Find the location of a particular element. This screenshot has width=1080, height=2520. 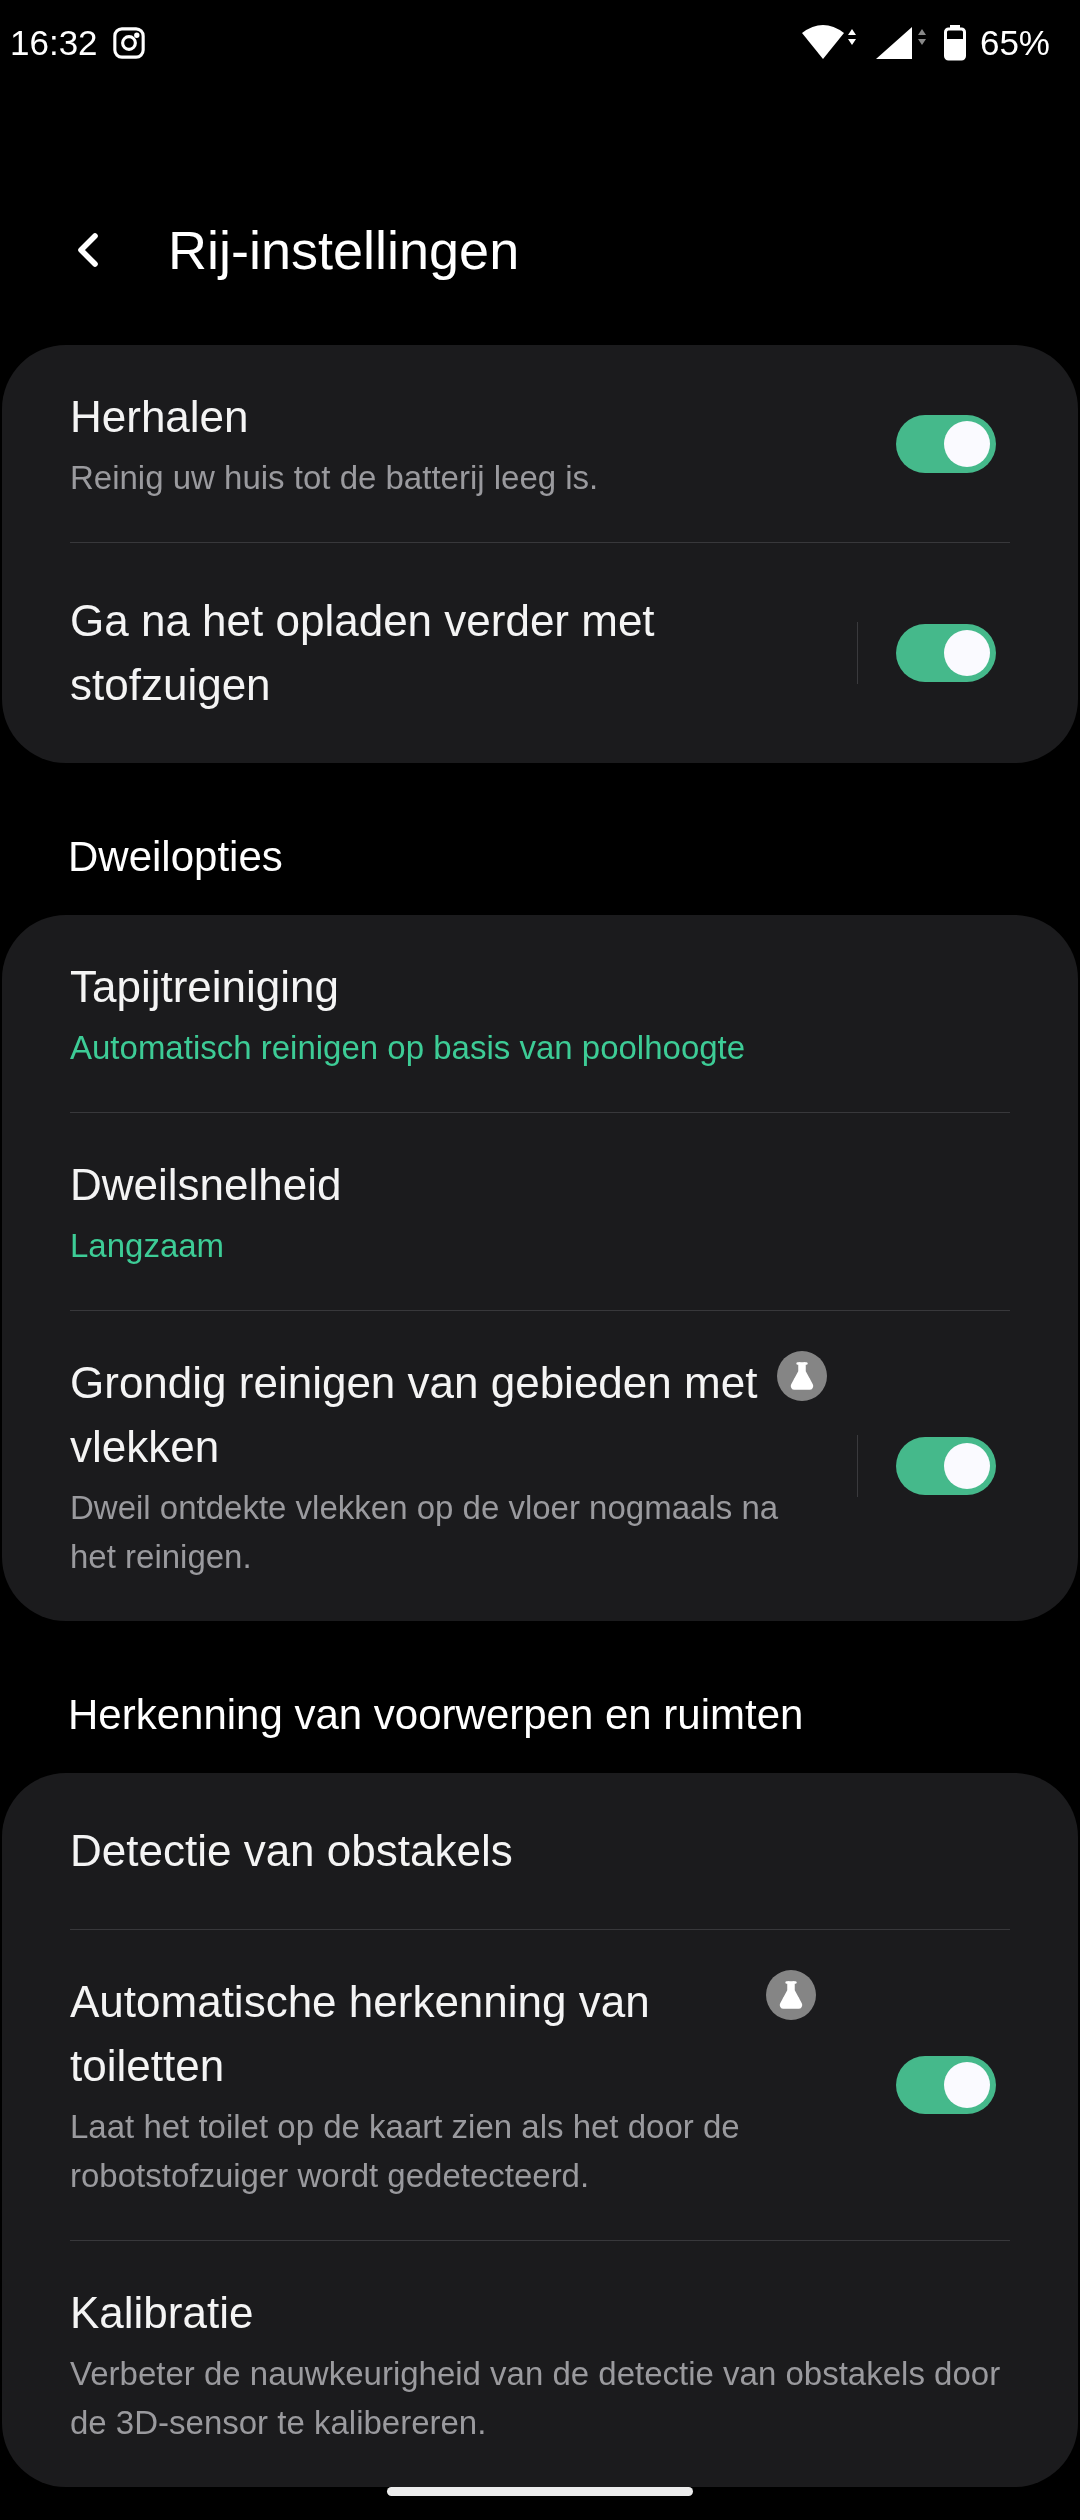

setting-title: Automatische herkenning van toiletten is located at coordinates (360, 2034).